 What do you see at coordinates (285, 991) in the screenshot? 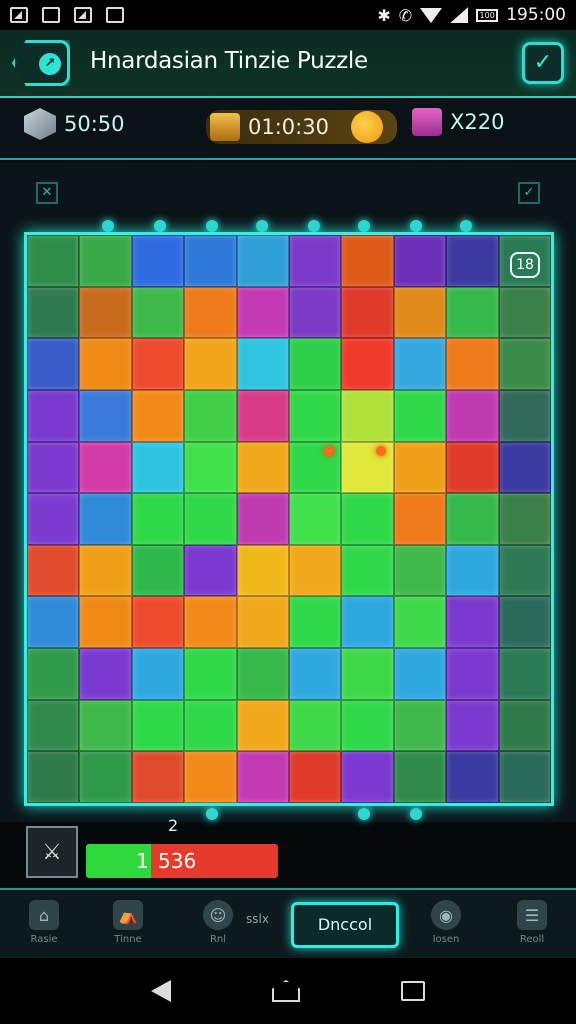
I see `home-button-icon` at bounding box center [285, 991].